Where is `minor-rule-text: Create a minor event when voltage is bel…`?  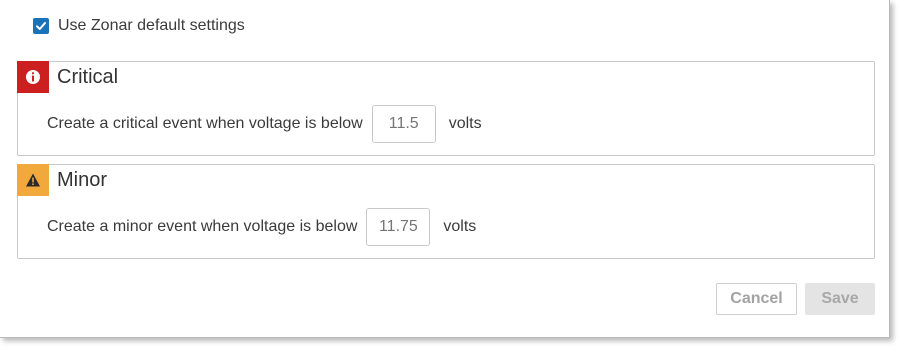 minor-rule-text: Create a minor event when voltage is bel… is located at coordinates (202, 226).